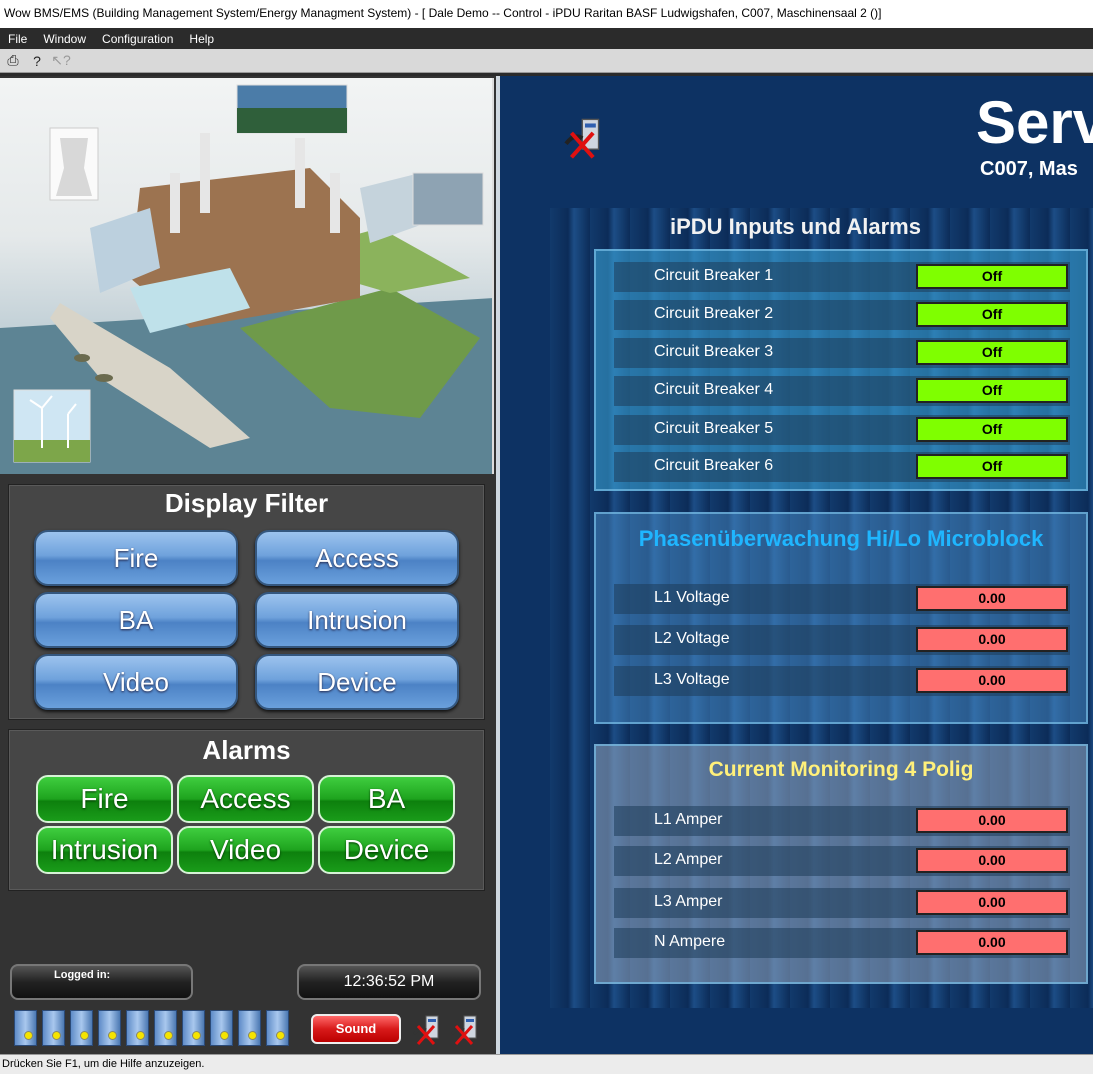 Image resolution: width=1093 pixels, height=1074 pixels. What do you see at coordinates (688, 901) in the screenshot?
I see `row-label: L3 Amper` at bounding box center [688, 901].